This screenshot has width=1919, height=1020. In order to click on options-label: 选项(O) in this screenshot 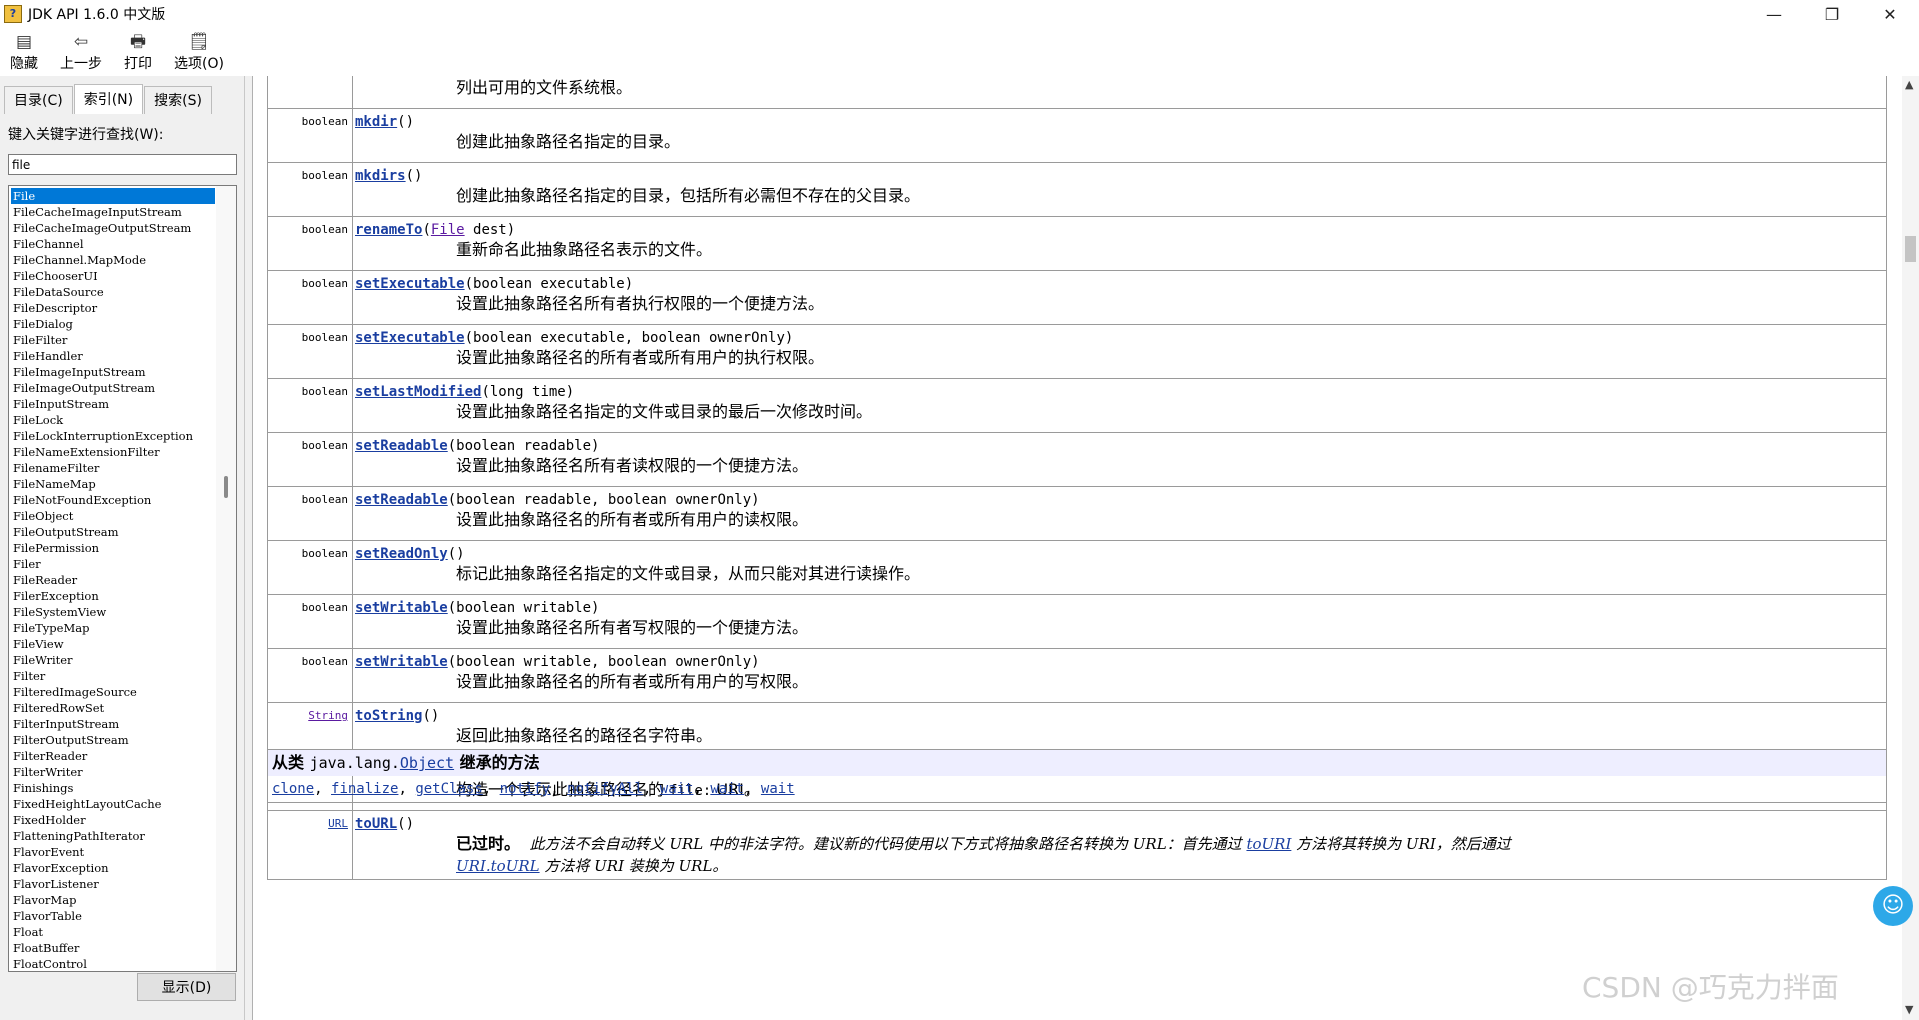, I will do `click(199, 64)`.